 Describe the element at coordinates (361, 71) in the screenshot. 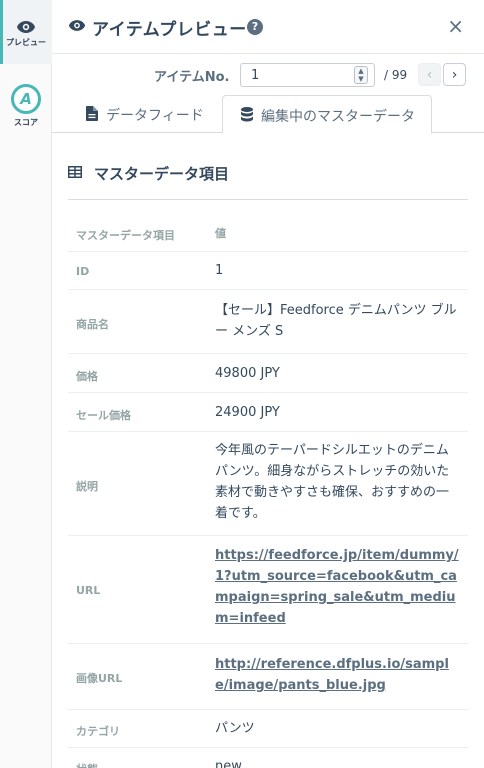

I see `stepper-up-icon: ▲` at that location.